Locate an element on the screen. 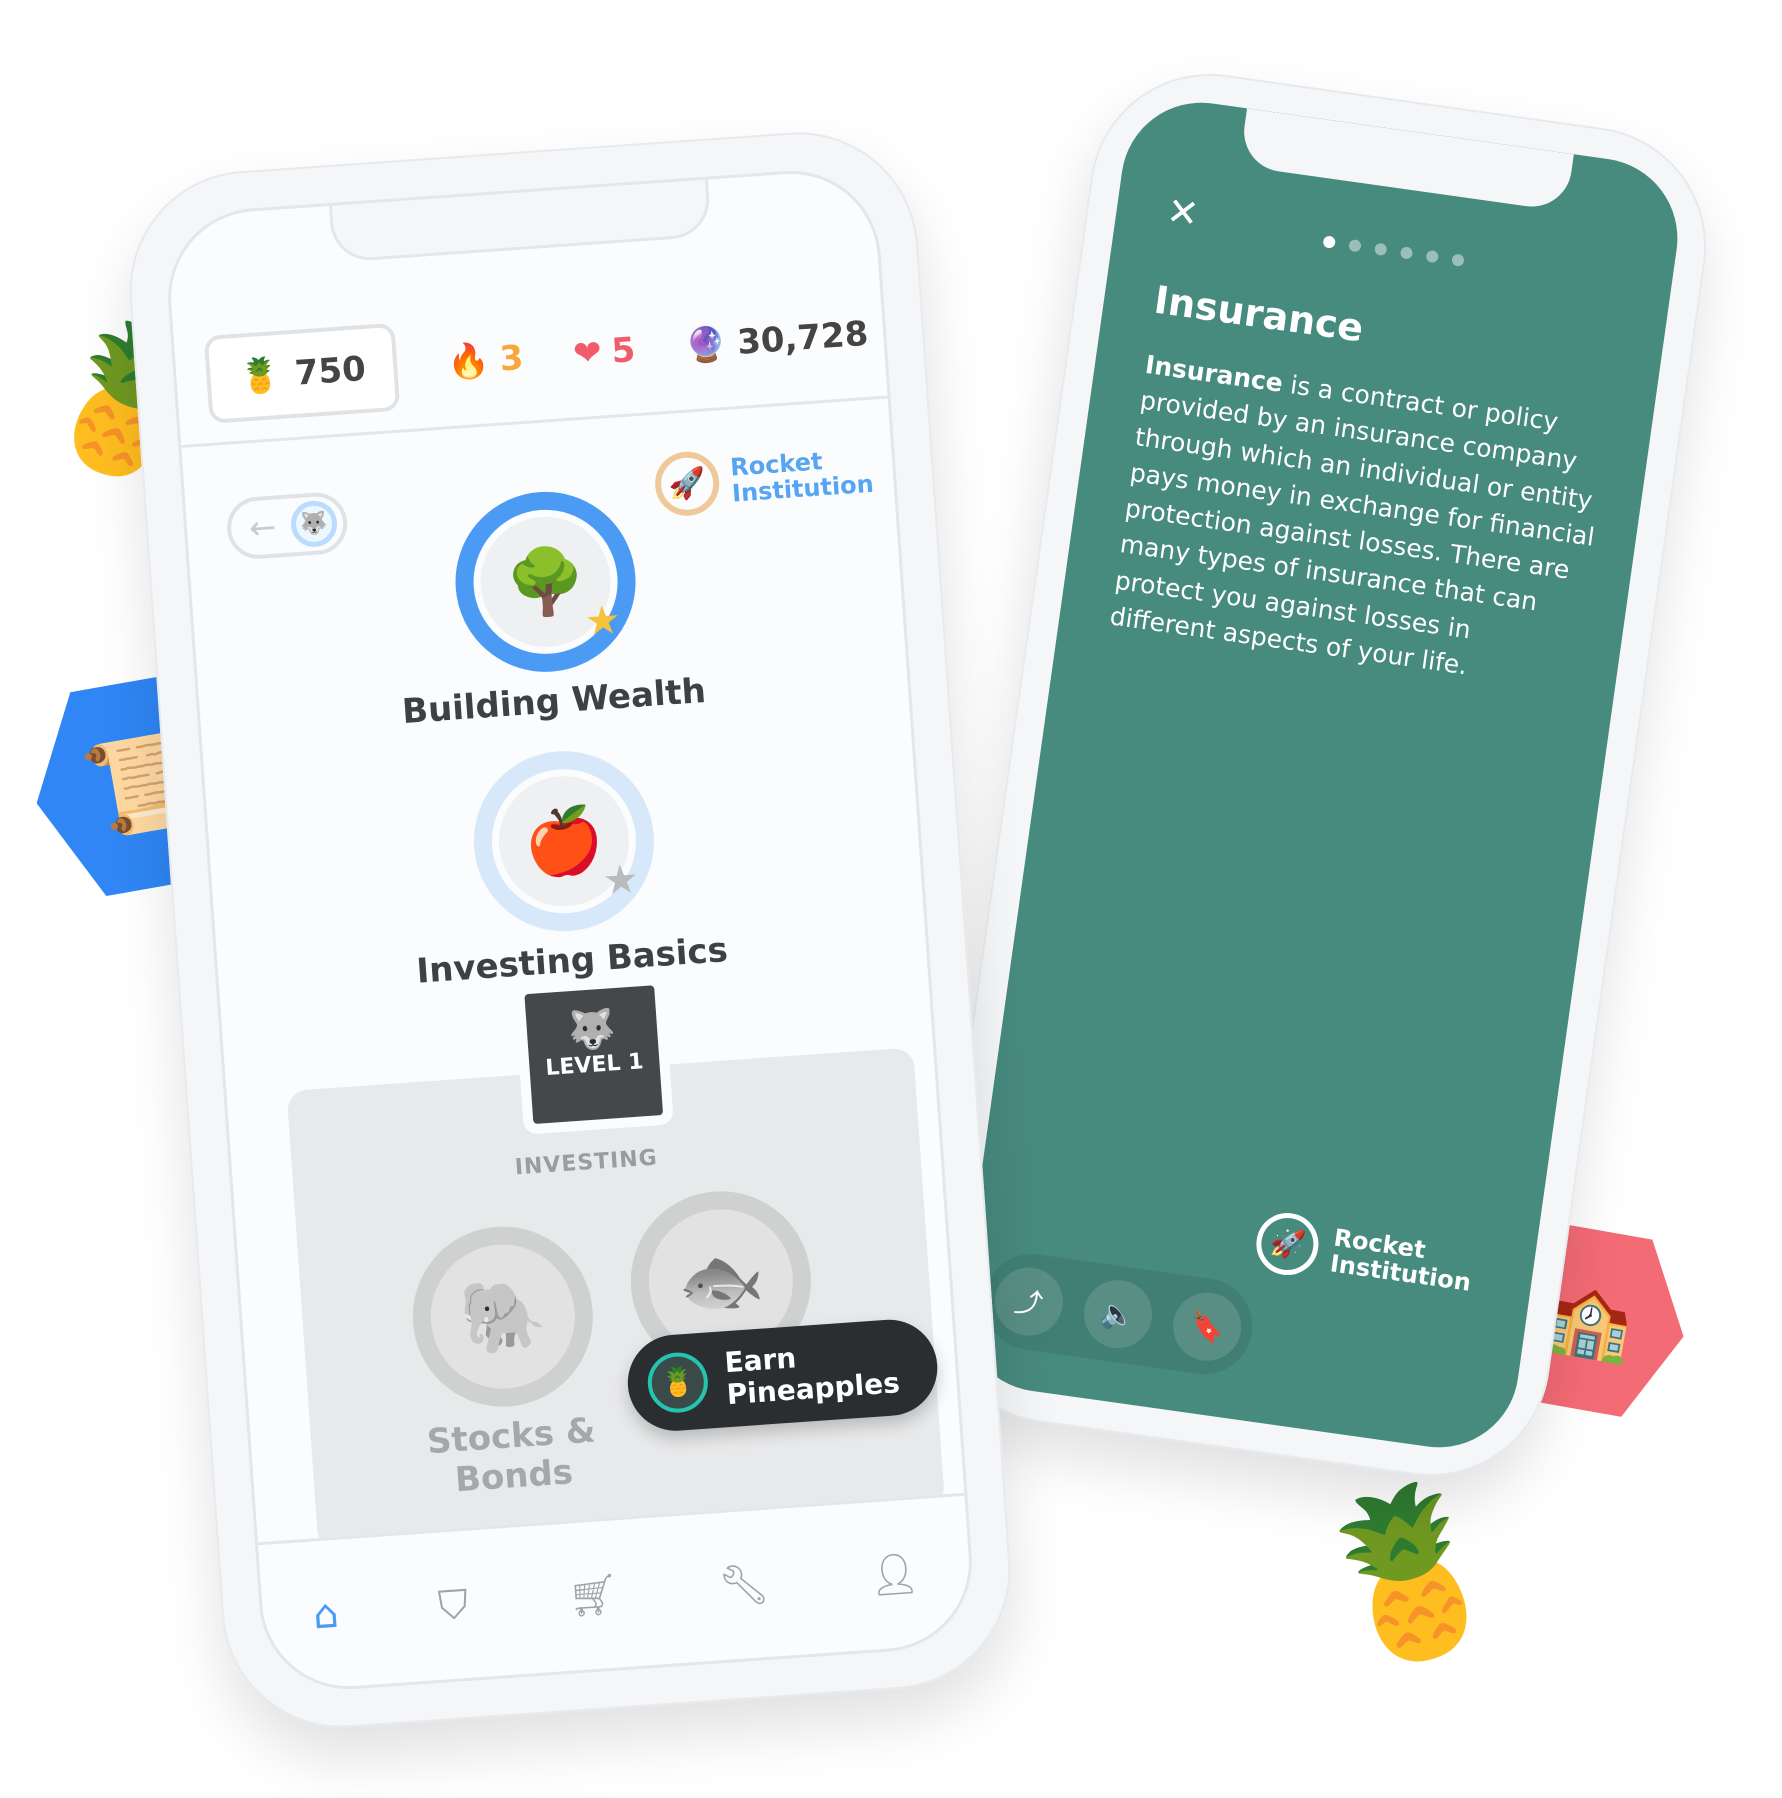  wrench-icon: 🔧︎ is located at coordinates (744, 1585).